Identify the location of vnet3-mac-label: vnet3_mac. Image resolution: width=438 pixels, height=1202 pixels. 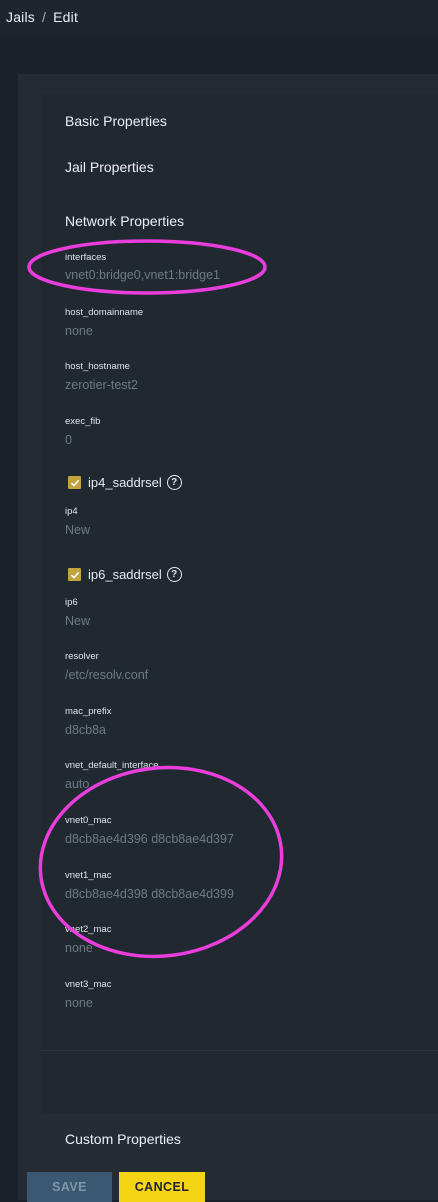
(88, 984).